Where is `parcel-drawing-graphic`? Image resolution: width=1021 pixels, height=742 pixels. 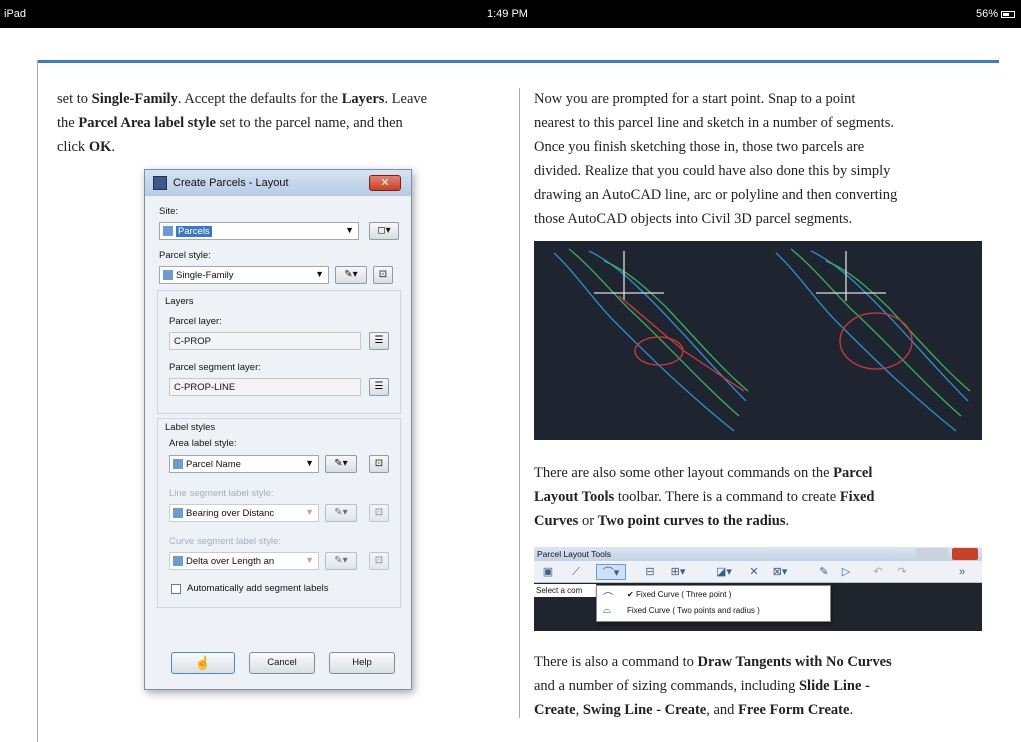 parcel-drawing-graphic is located at coordinates (762, 340).